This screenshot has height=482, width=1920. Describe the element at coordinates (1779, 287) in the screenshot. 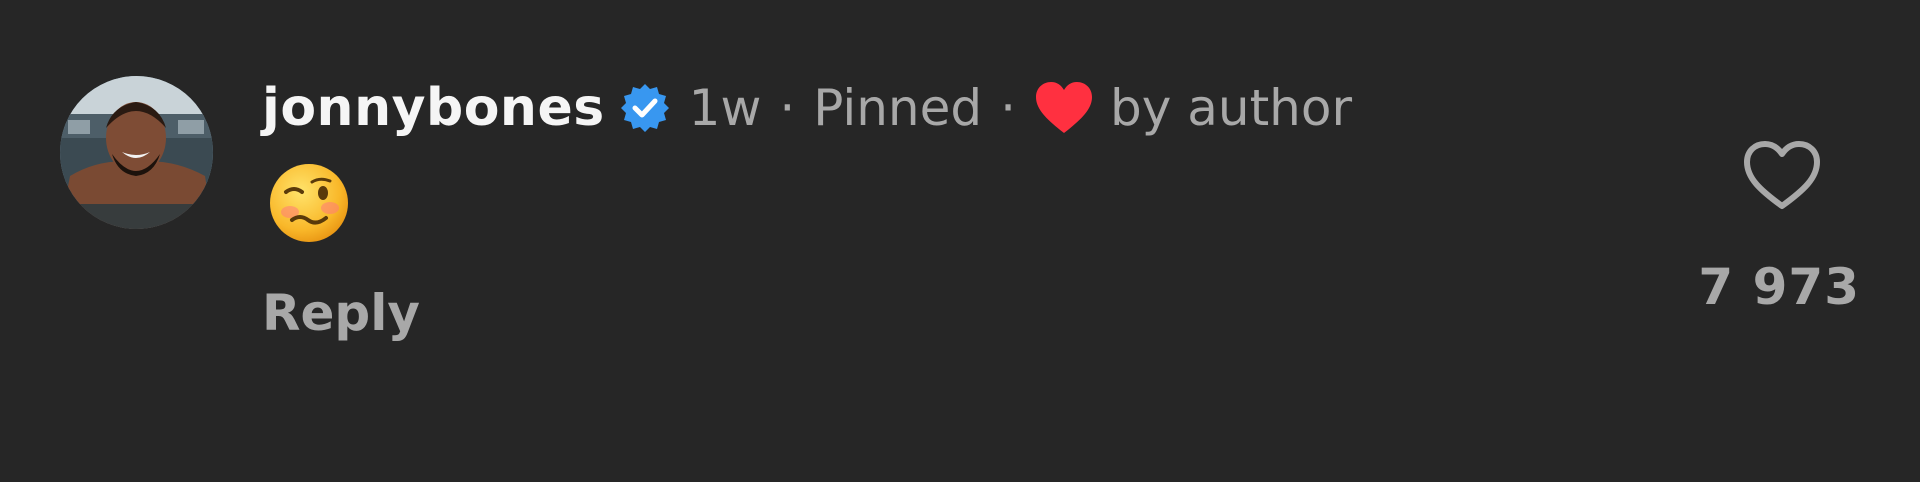

I see `like-count: 7 973` at that location.